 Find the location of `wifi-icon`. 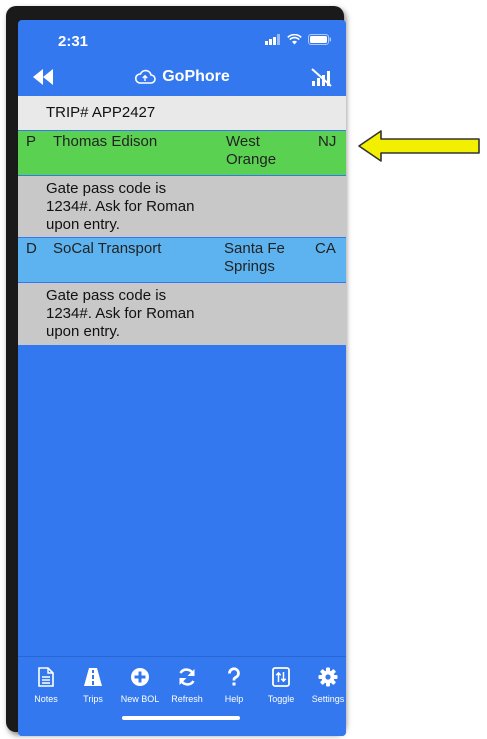

wifi-icon is located at coordinates (294, 39).